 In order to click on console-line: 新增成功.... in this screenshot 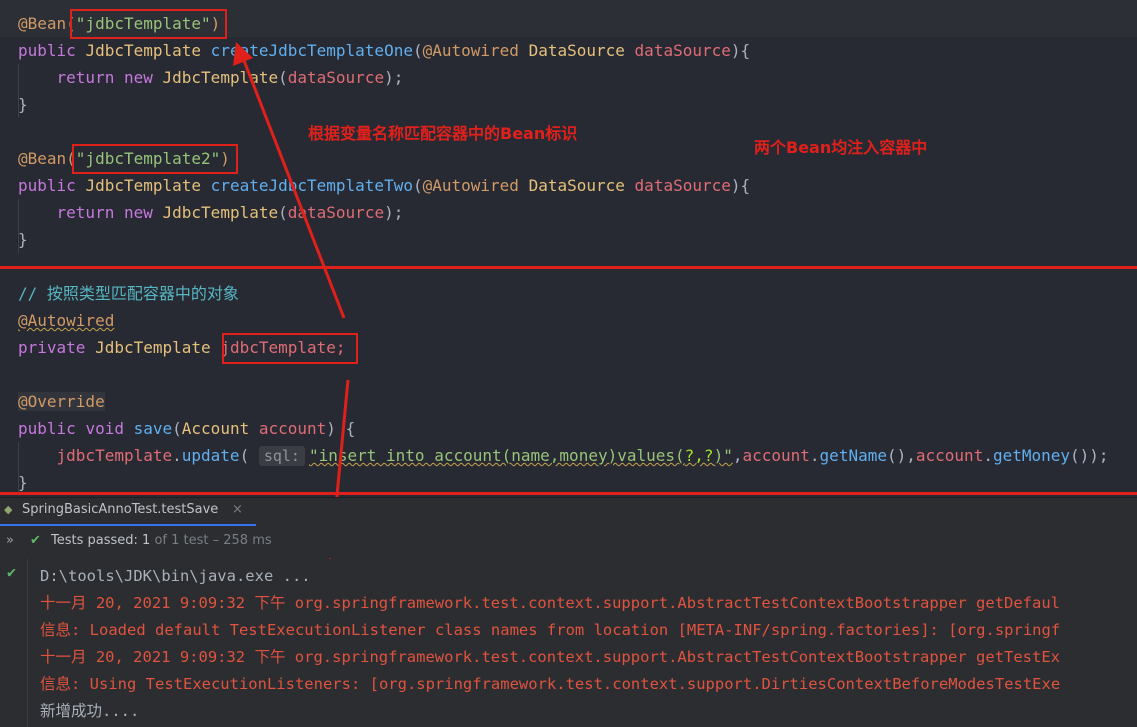, I will do `click(90, 711)`.